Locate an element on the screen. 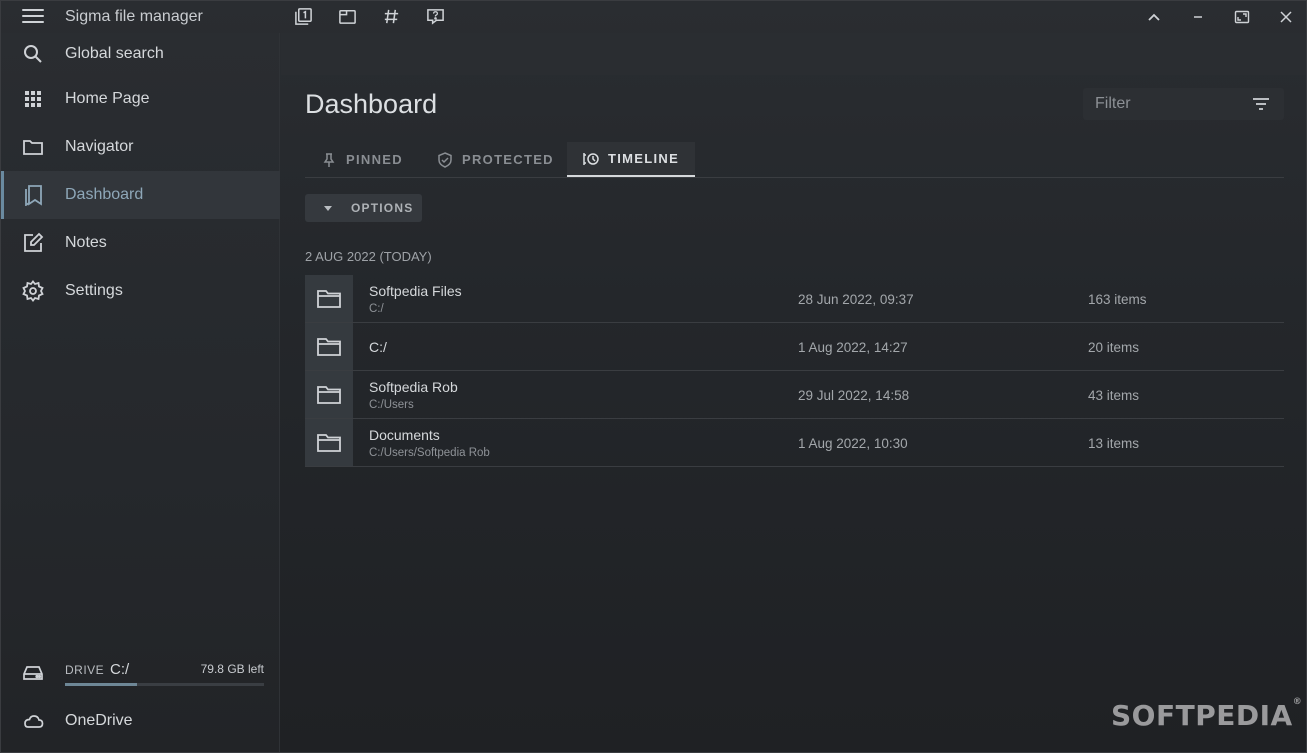 The height and width of the screenshot is (753, 1307). sidebar-item-navigator: Navigator is located at coordinates (140, 147).